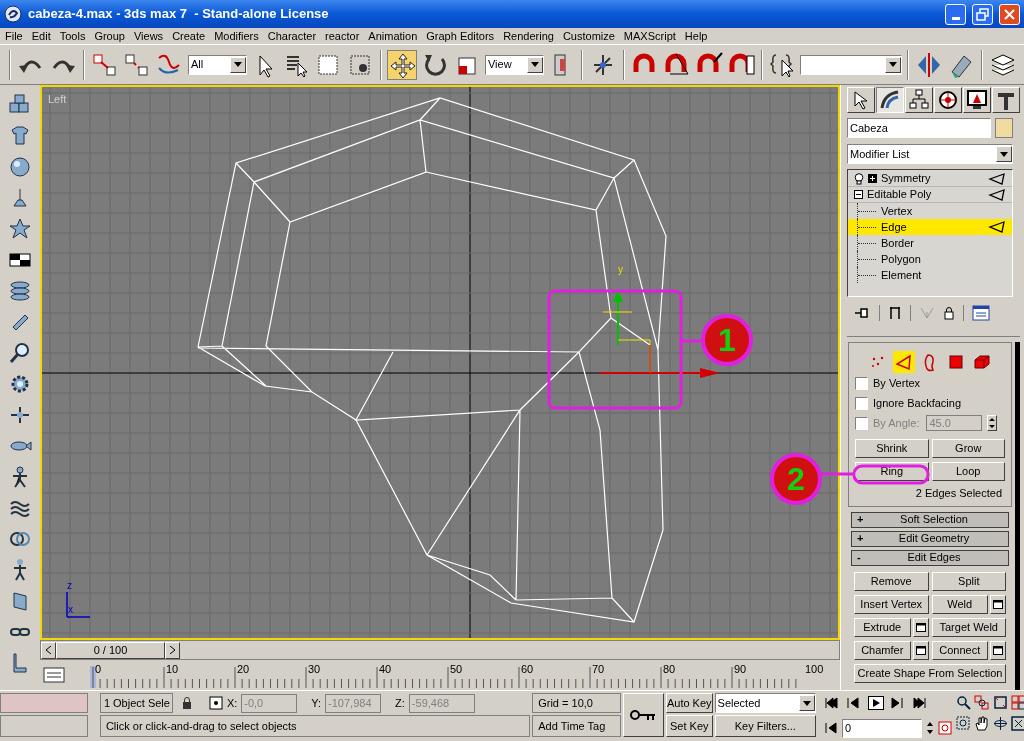  What do you see at coordinates (1017, 702) in the screenshot?
I see `zoom-extents-all-icon` at bounding box center [1017, 702].